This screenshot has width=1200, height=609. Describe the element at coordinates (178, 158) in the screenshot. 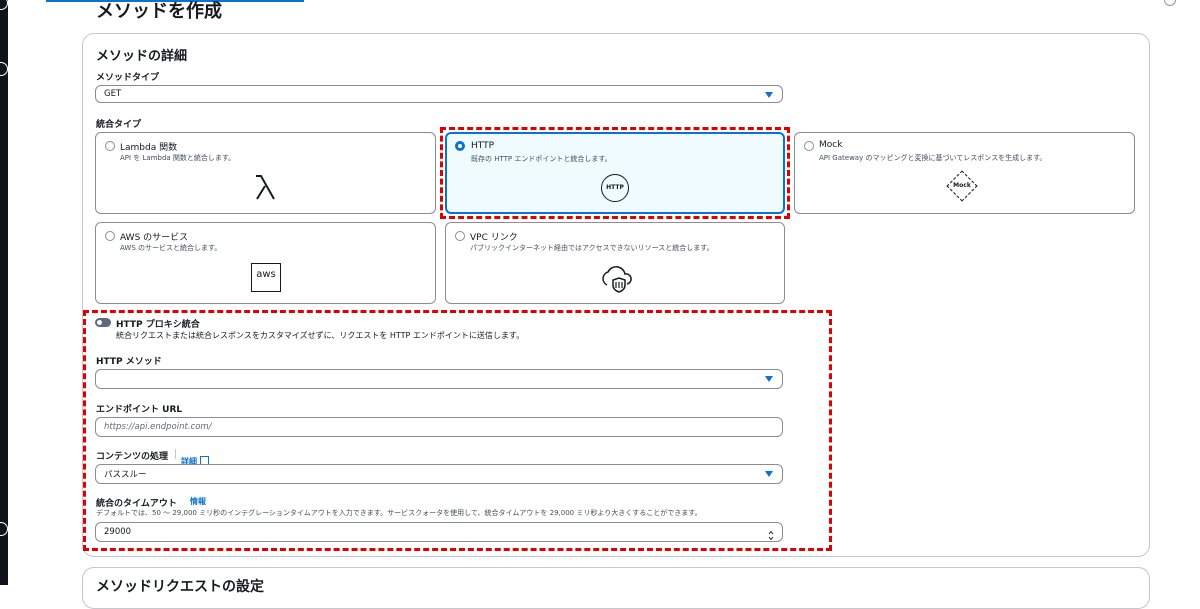

I see `card-description: API を Lambda 関数と統合します。` at that location.